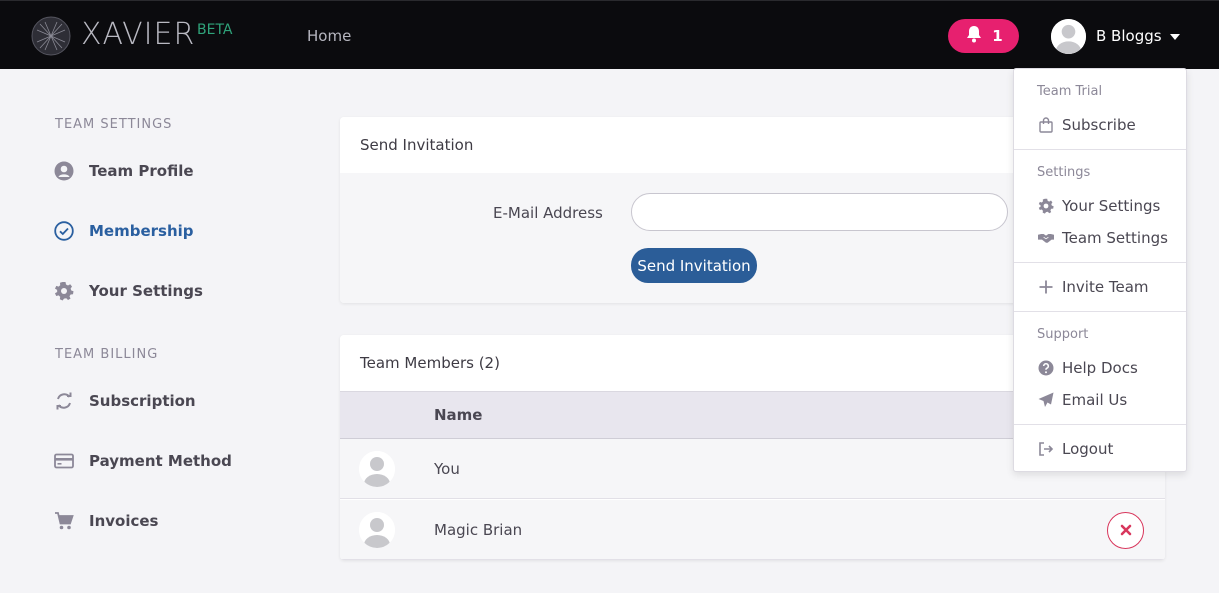 This screenshot has height=593, width=1219. I want to click on shopping-bag-icon, so click(1046, 125).